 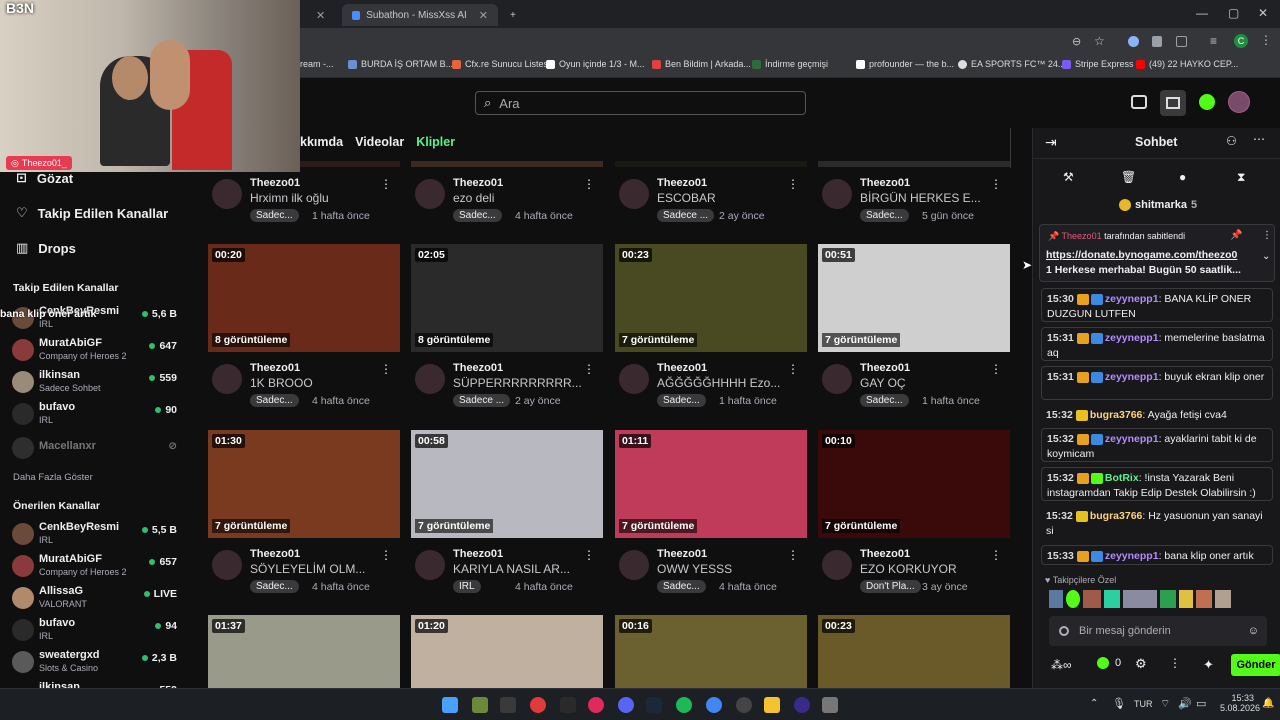 What do you see at coordinates (304, 484) in the screenshot?
I see `clip-thumbnail: 01:30 7 görüntüleme` at bounding box center [304, 484].